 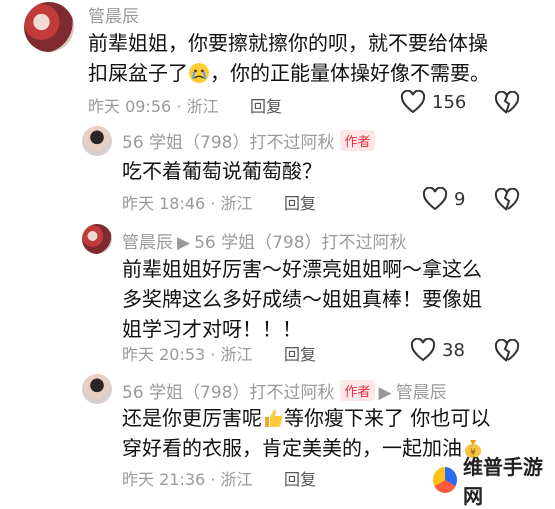 What do you see at coordinates (147, 243) in the screenshot?
I see `author-name-text: 管晨辰` at bounding box center [147, 243].